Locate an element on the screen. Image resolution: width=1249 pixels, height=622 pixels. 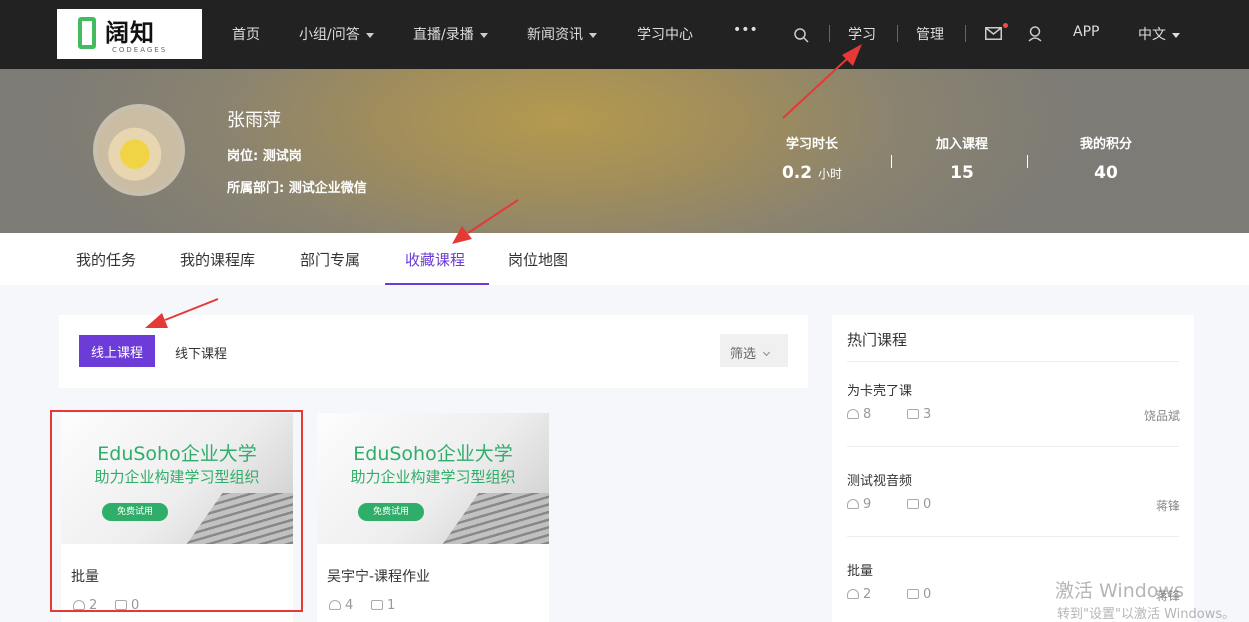
student-count: 4 is located at coordinates (341, 605).